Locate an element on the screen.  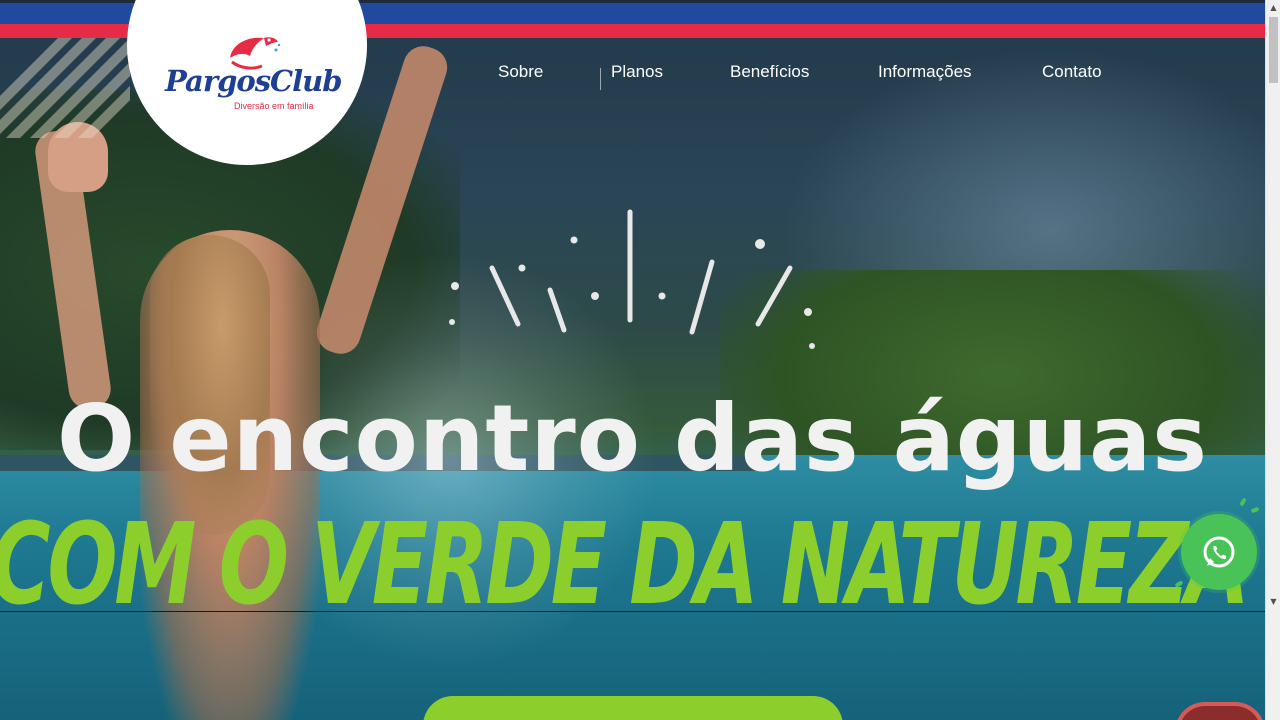
nav-item-beneficios: Benefícios is located at coordinates (769, 72).